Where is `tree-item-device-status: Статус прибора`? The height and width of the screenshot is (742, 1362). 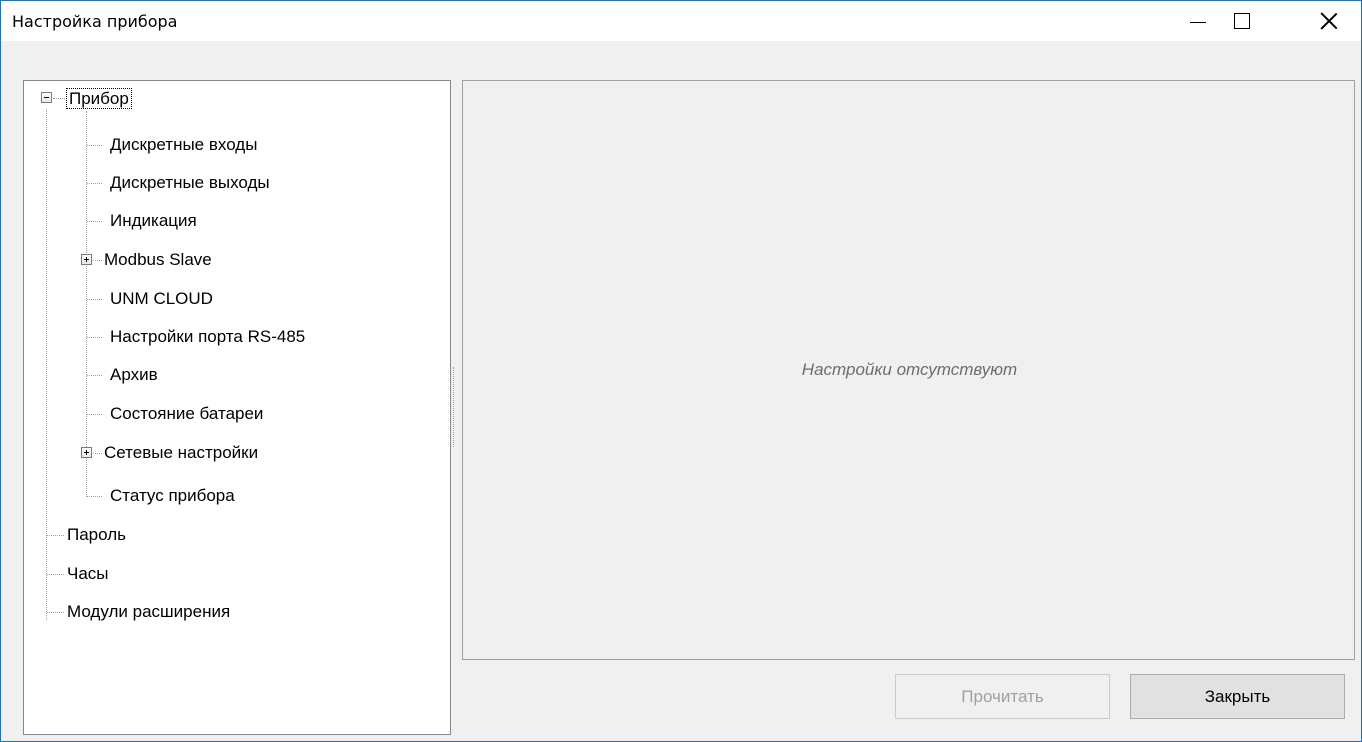
tree-item-device-status: Статус прибора is located at coordinates (172, 496).